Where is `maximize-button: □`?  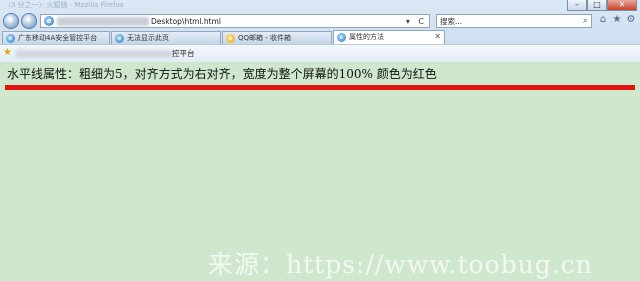 maximize-button: □ is located at coordinates (597, 5).